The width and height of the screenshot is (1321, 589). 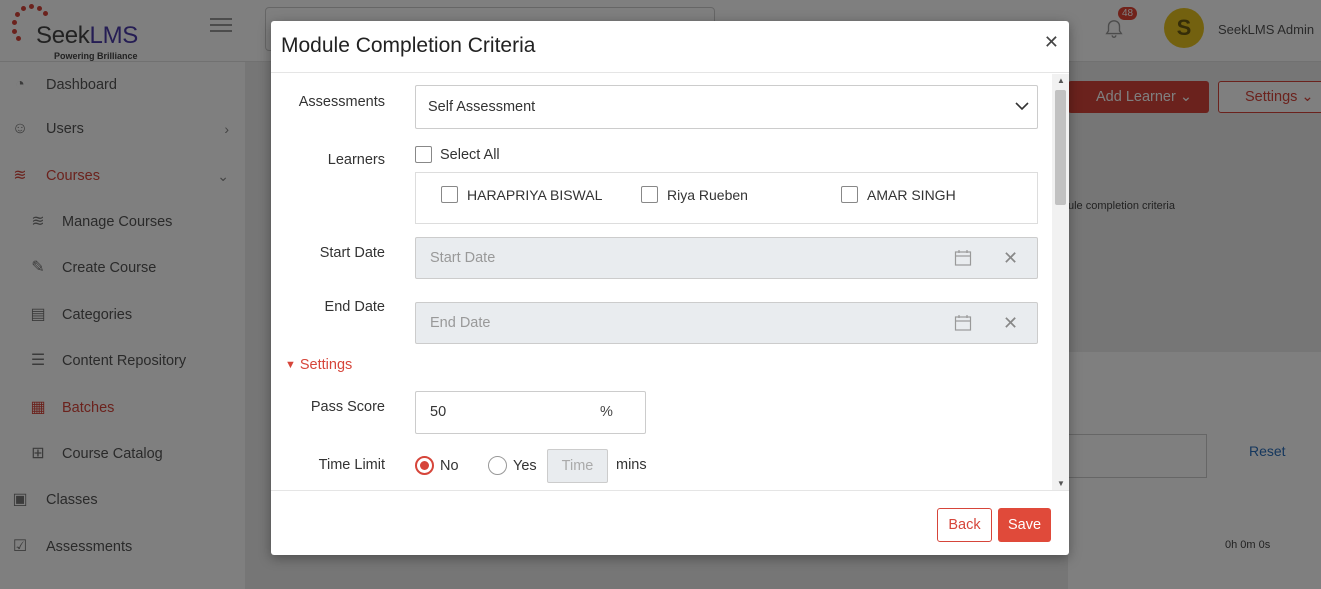 What do you see at coordinates (354, 307) in the screenshot?
I see `end-date-label: End Date` at bounding box center [354, 307].